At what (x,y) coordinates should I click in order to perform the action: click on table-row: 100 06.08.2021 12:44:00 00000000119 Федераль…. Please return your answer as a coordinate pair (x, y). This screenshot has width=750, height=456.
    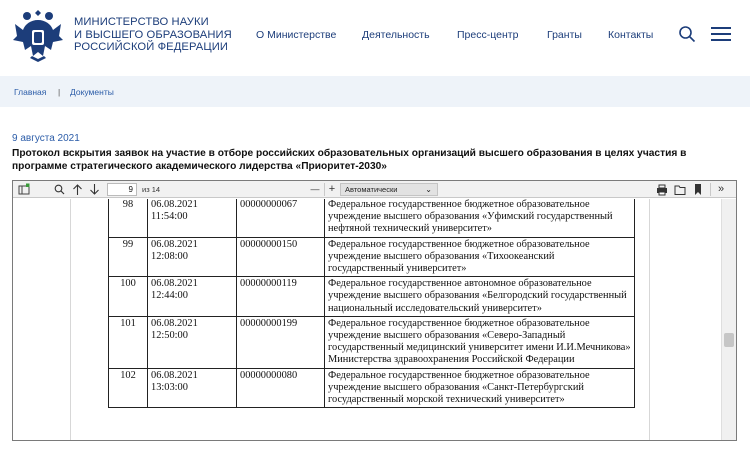
    Looking at the image, I should click on (371, 296).